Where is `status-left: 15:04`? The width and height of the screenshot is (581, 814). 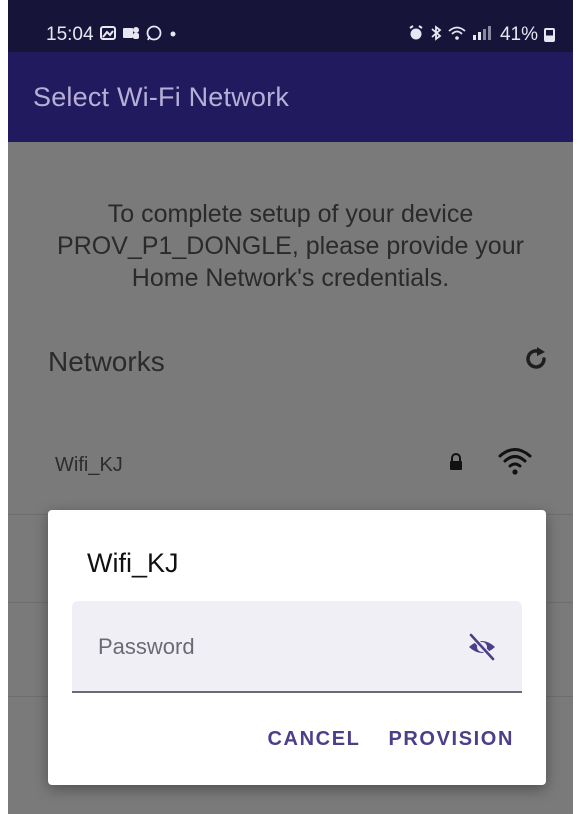
status-left: 15:04 is located at coordinates (112, 35).